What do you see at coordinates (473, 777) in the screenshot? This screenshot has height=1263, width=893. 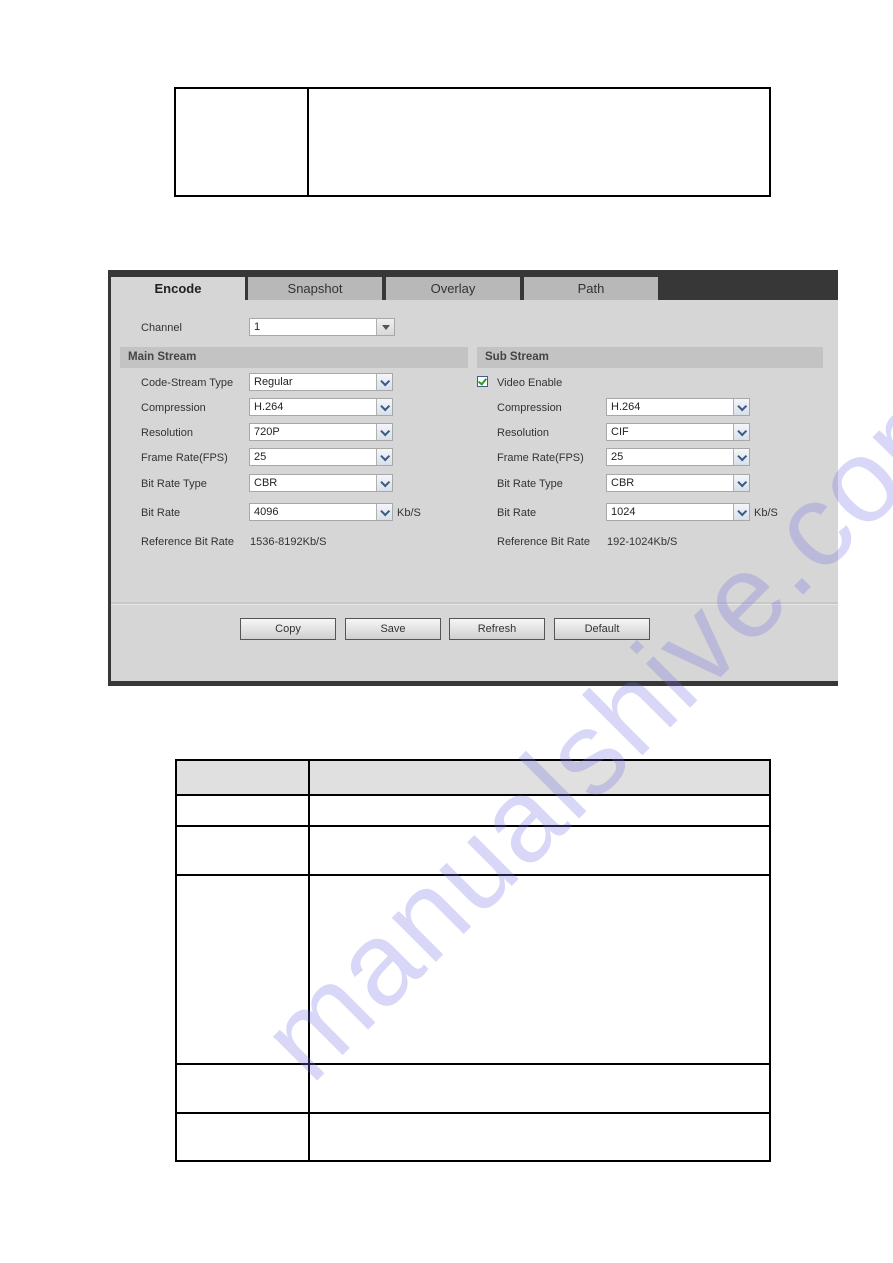 I see `table-header-row` at bounding box center [473, 777].